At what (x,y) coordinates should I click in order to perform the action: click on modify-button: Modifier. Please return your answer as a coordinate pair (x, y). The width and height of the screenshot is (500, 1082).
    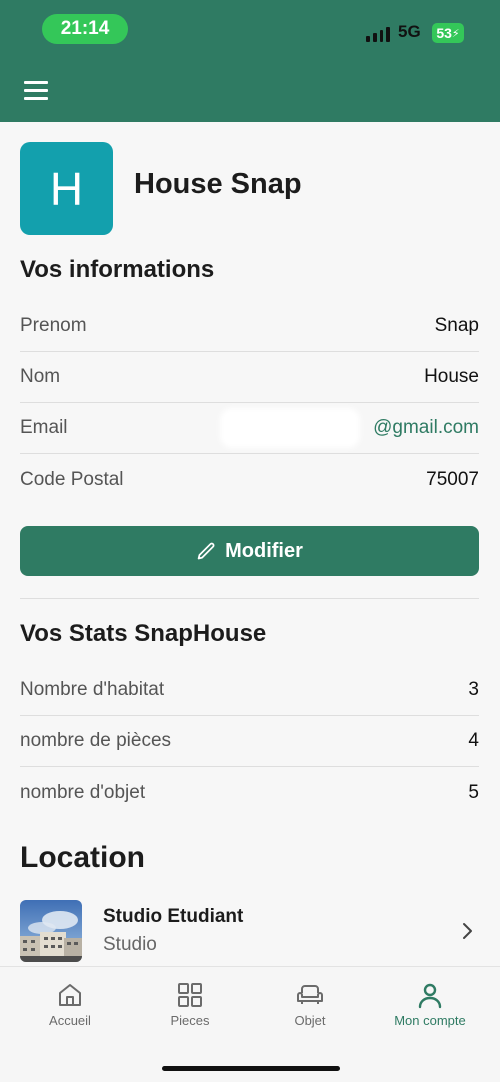
    Looking at the image, I should click on (249, 551).